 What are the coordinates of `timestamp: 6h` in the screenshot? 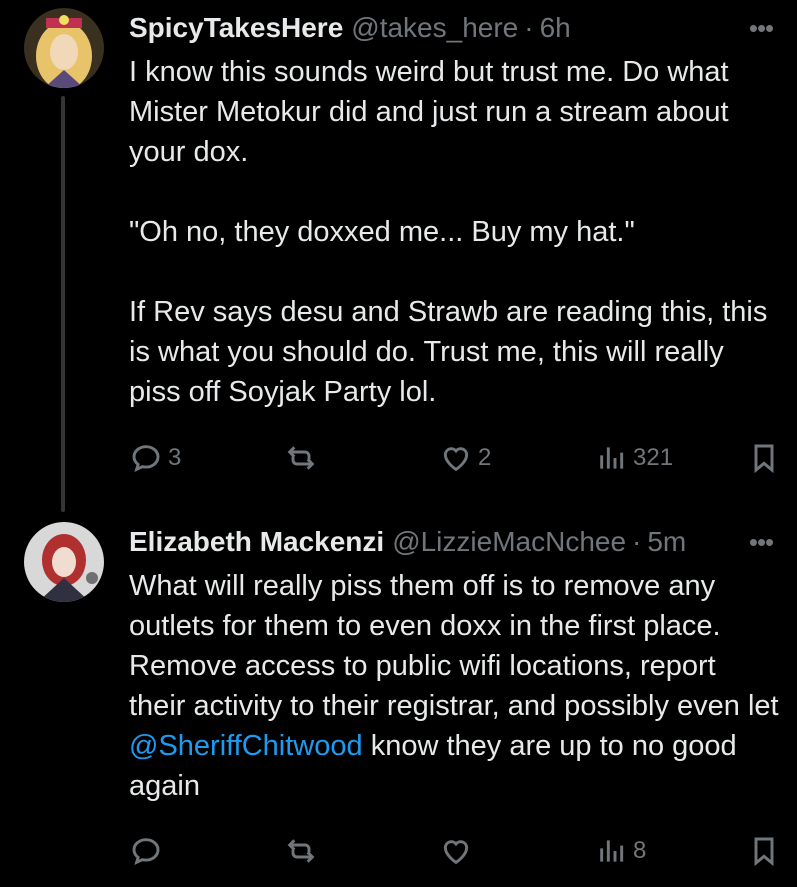 It's located at (555, 28).